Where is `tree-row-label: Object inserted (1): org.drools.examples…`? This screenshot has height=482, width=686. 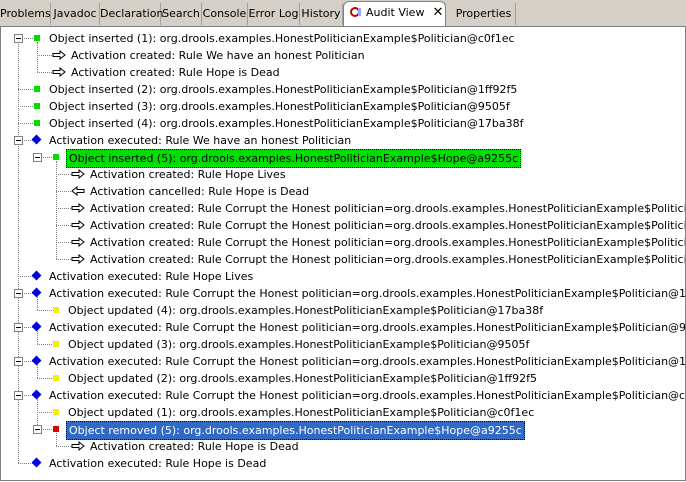 tree-row-label: Object inserted (1): org.drools.examples… is located at coordinates (282, 38).